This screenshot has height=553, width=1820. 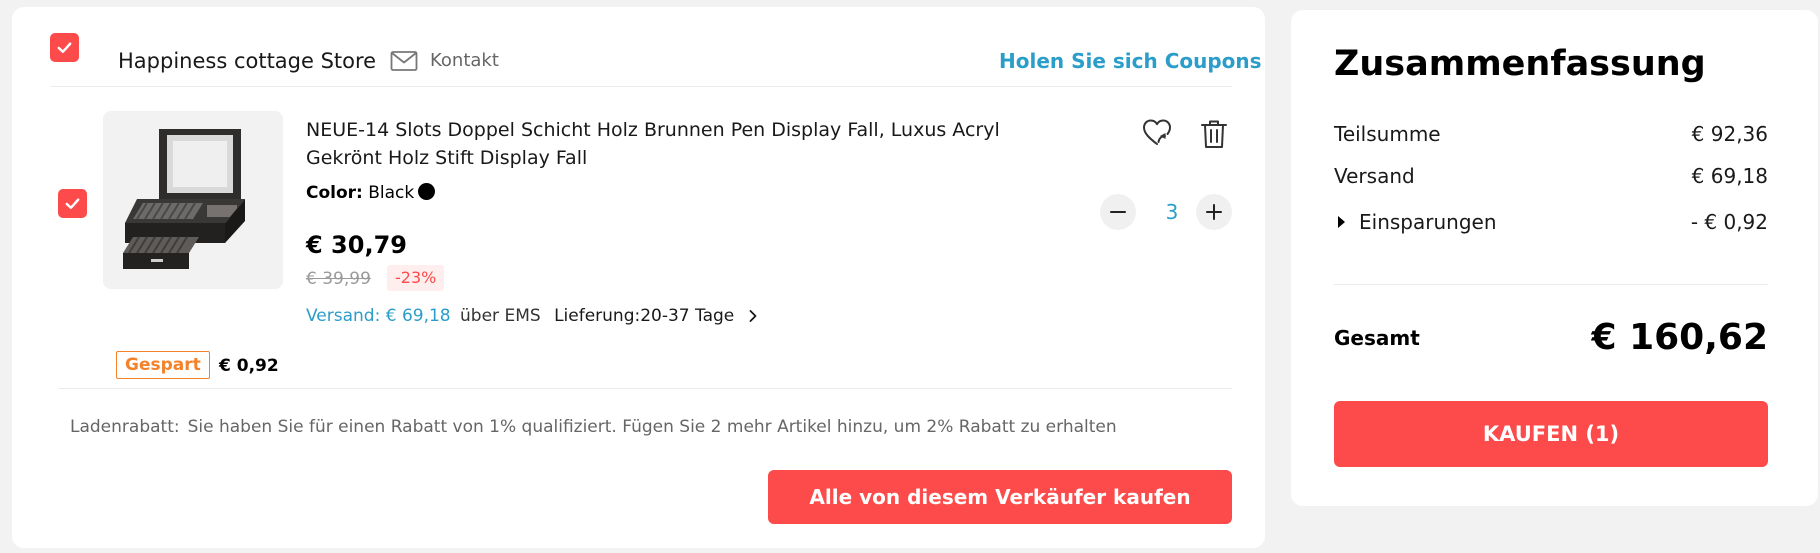 I want to click on saved-amount: € 0,92, so click(x=249, y=366).